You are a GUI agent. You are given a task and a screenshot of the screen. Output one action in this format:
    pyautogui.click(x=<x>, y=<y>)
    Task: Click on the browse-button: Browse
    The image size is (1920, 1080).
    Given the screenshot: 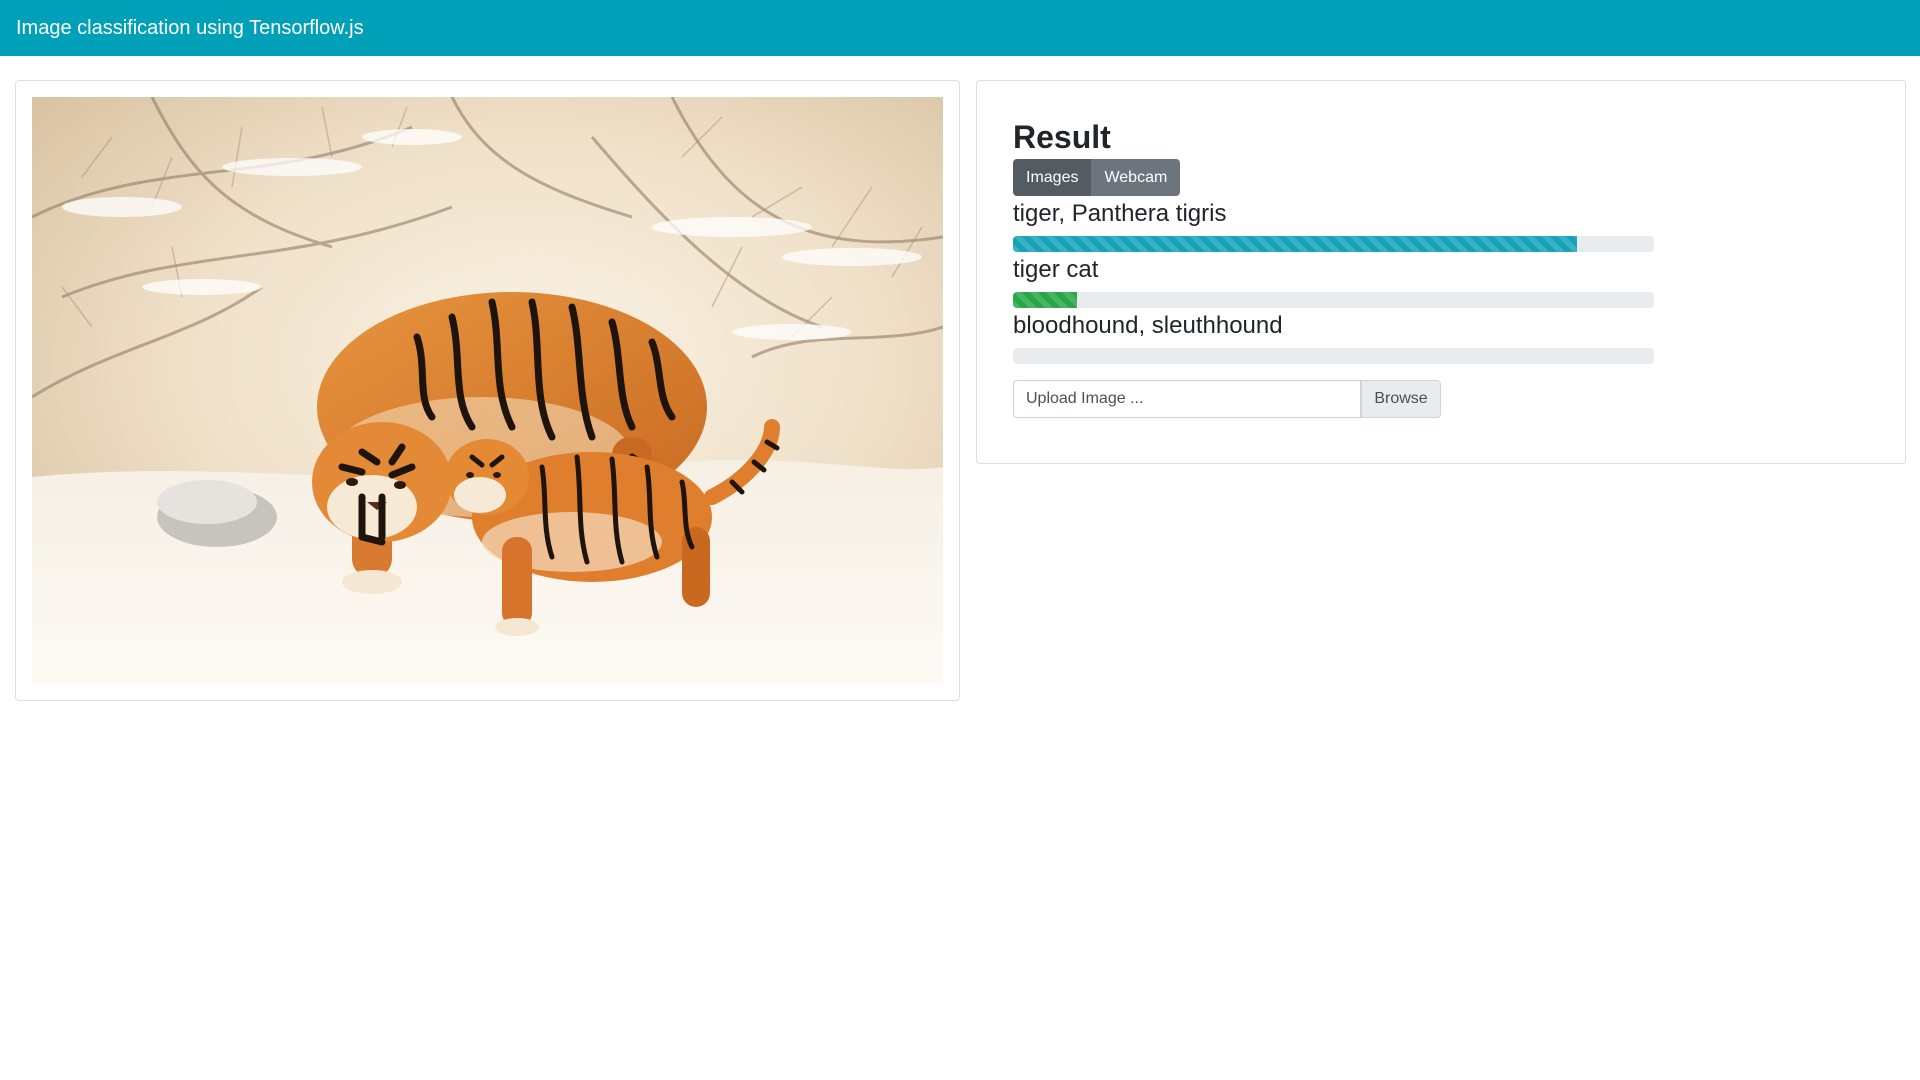 What is the action you would take?
    pyautogui.click(x=1401, y=399)
    